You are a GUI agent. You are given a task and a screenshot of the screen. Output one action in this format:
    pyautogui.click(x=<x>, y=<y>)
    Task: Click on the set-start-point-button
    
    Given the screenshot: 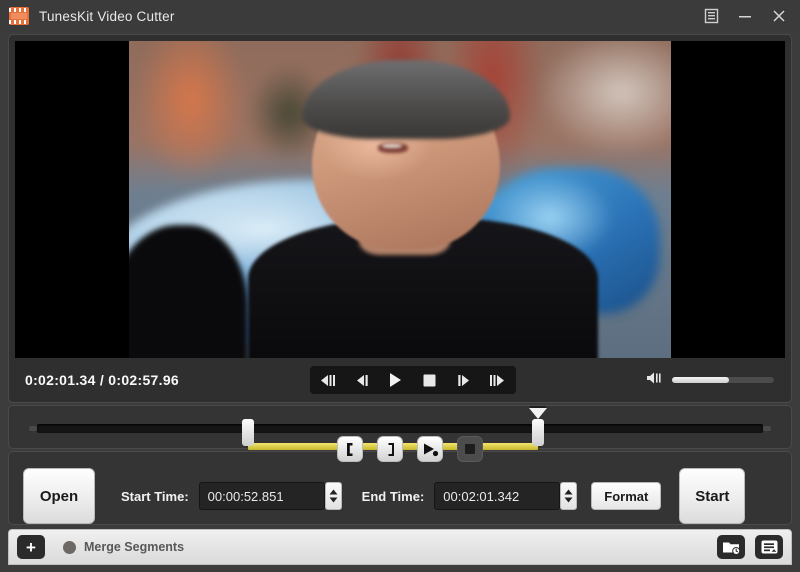 What is the action you would take?
    pyautogui.click(x=350, y=449)
    